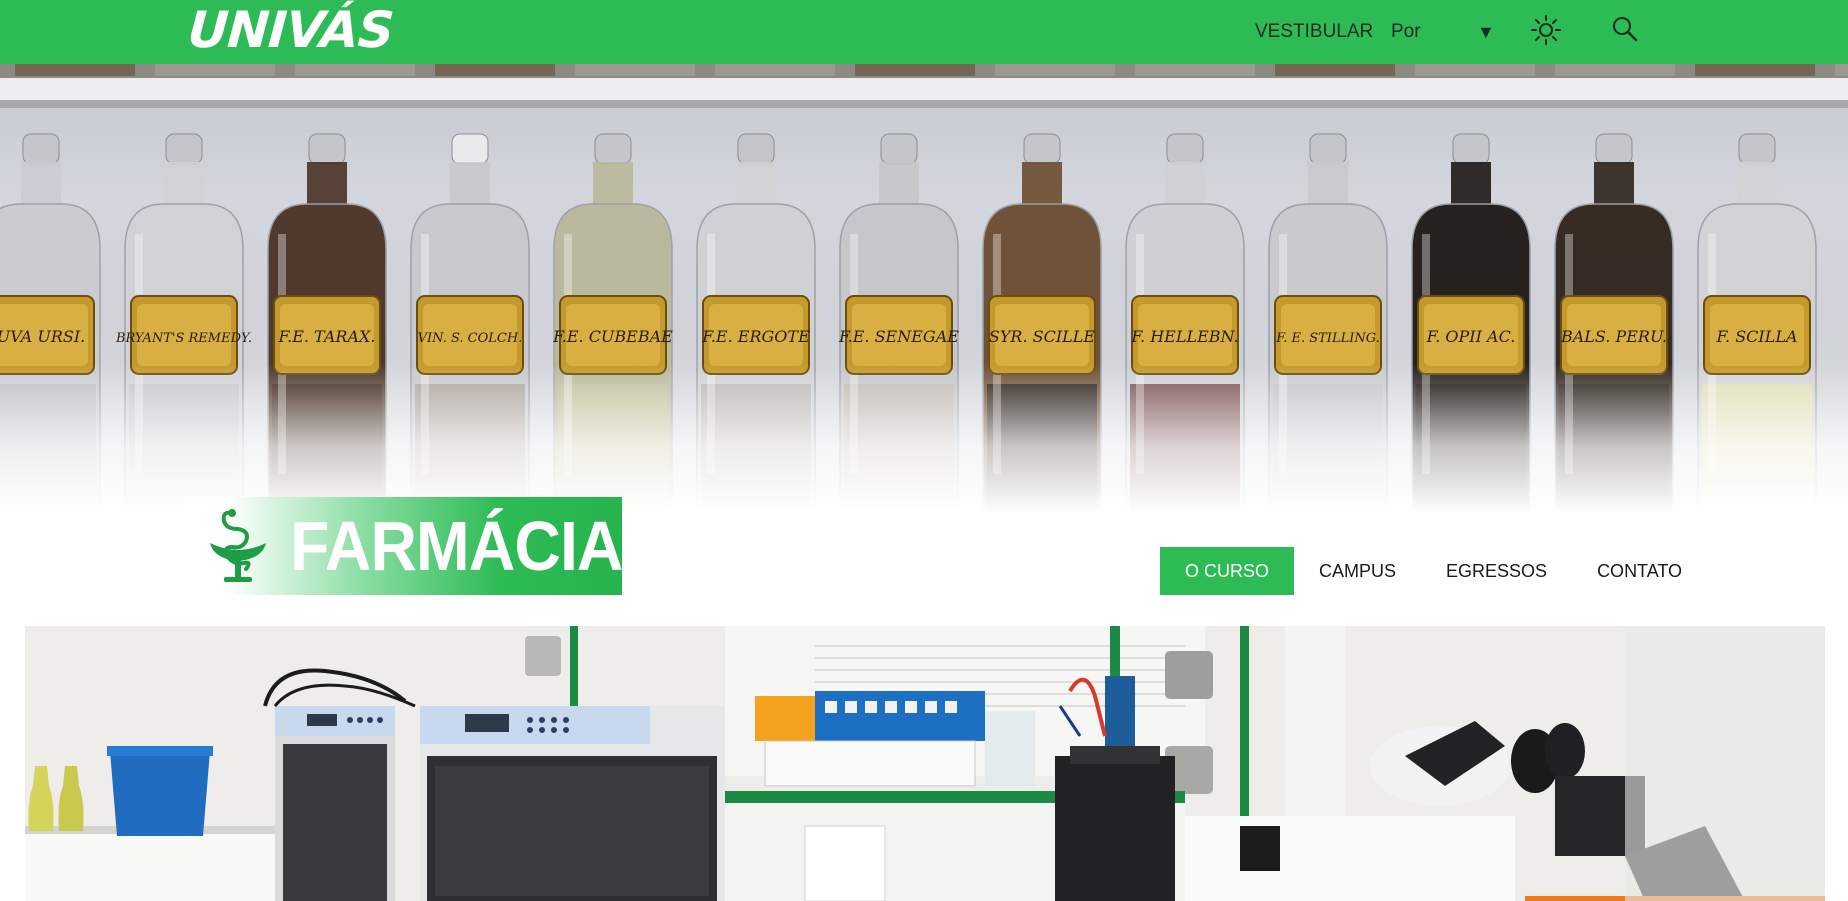 Image resolution: width=1848 pixels, height=901 pixels. Describe the element at coordinates (924, 32) in the screenshot. I see `top-bar: UNIVÁS VESTIBULAR Por ▼` at that location.